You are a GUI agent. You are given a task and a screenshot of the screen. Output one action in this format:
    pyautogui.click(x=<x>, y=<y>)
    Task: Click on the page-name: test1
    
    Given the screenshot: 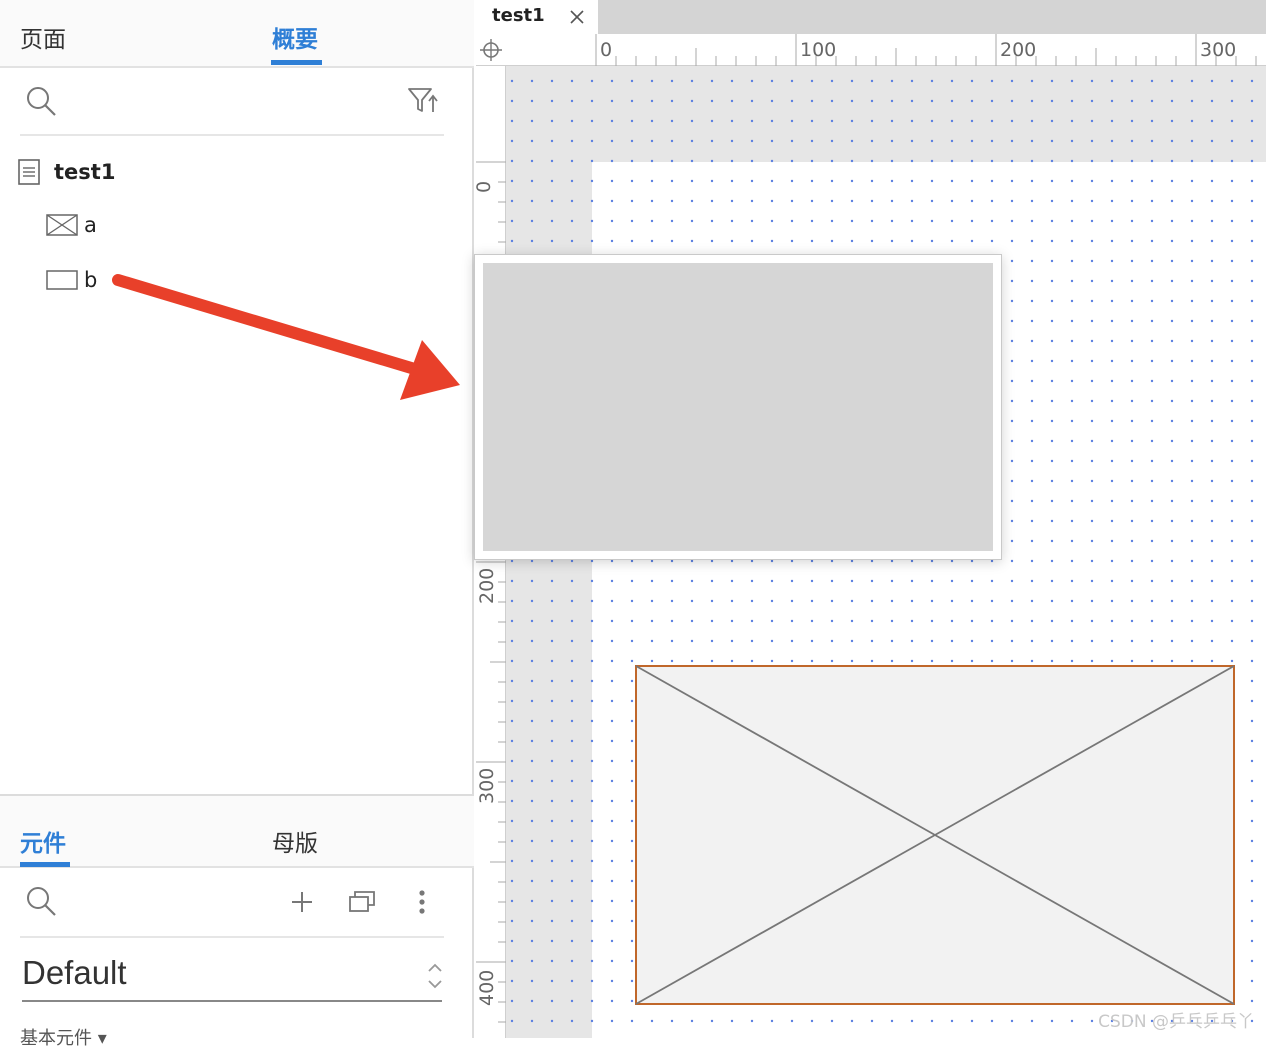 What is the action you would take?
    pyautogui.click(x=85, y=172)
    